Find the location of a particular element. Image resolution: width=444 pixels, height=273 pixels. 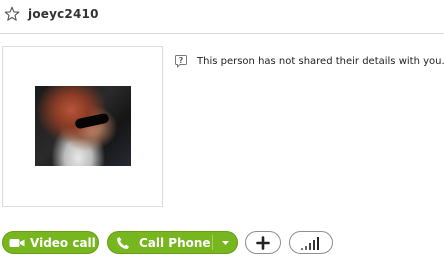

photo-detail is located at coordinates (92, 121).